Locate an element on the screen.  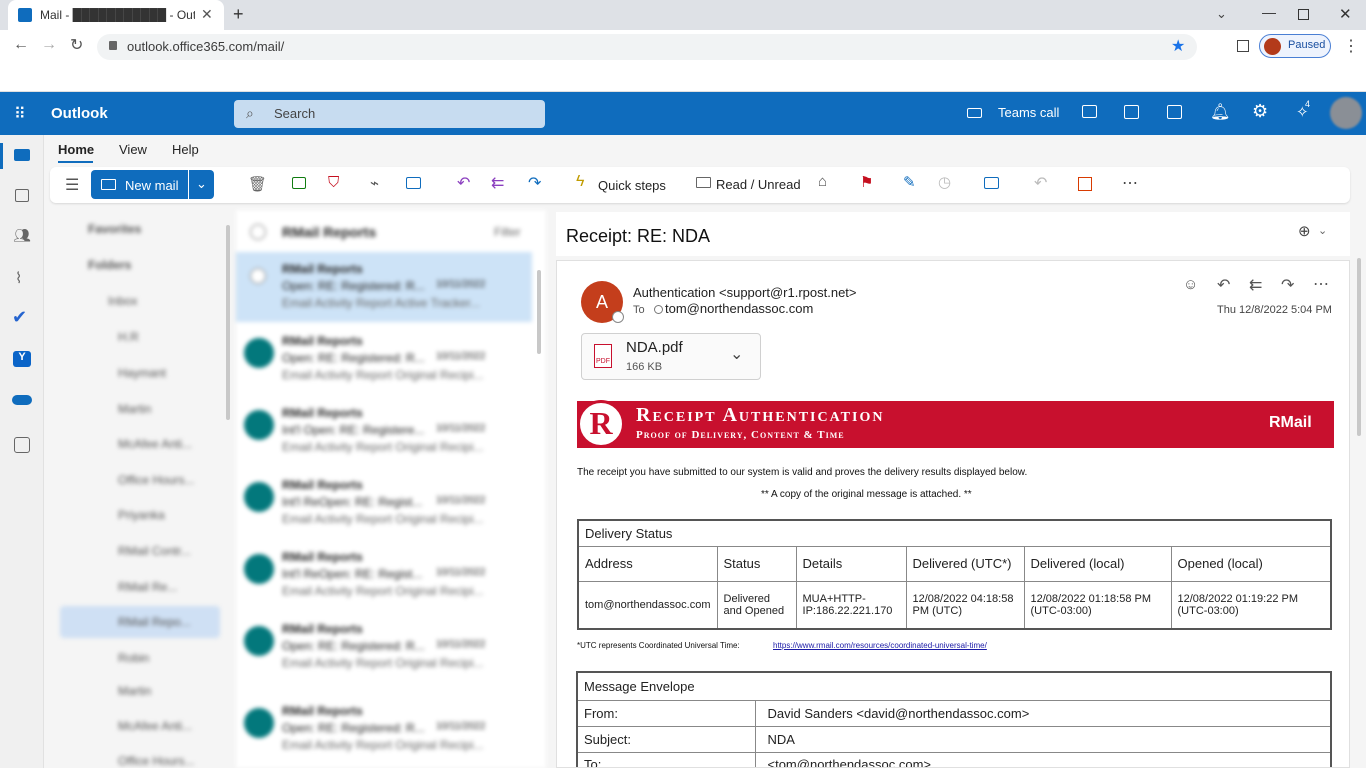
apps-icon is located at coordinates (1085, 184).